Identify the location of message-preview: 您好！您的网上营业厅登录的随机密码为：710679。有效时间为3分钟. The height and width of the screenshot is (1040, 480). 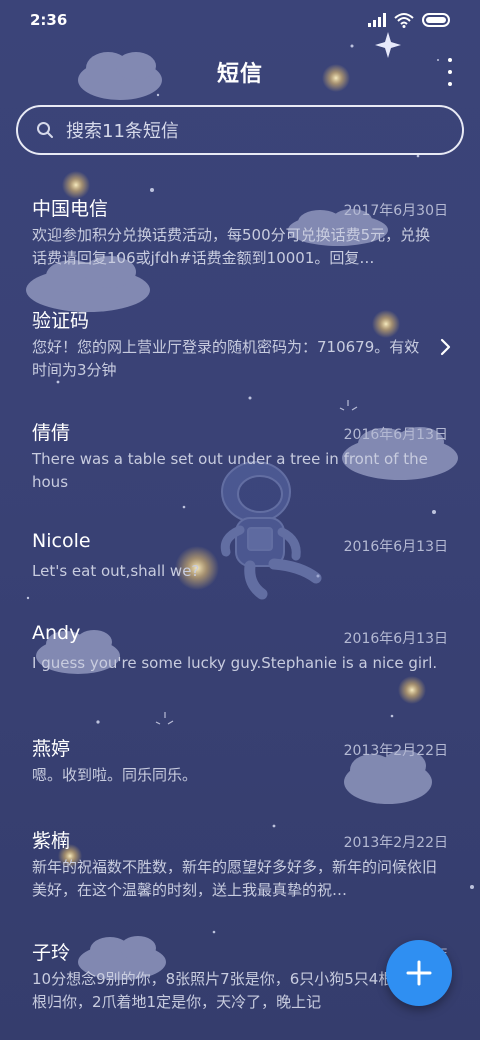
(226, 358).